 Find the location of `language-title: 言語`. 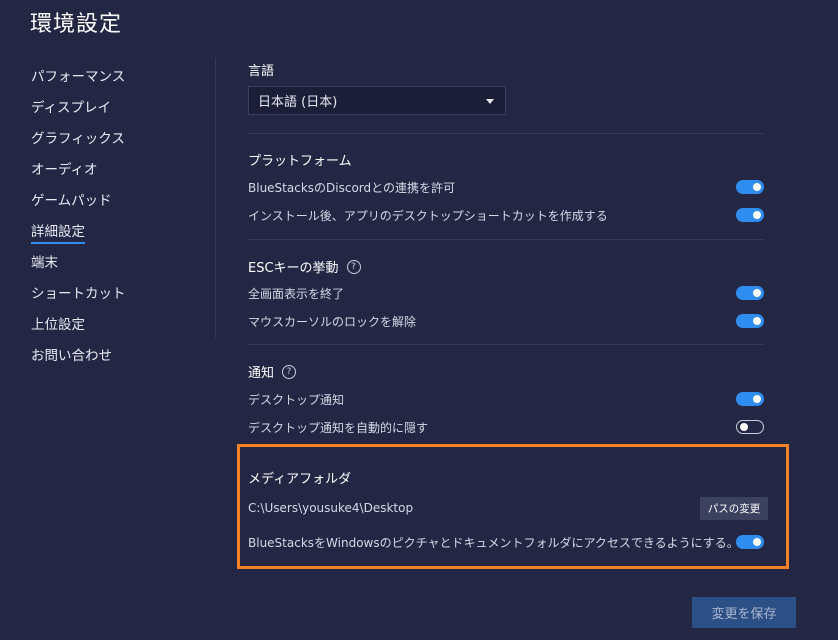

language-title: 言語 is located at coordinates (261, 71).